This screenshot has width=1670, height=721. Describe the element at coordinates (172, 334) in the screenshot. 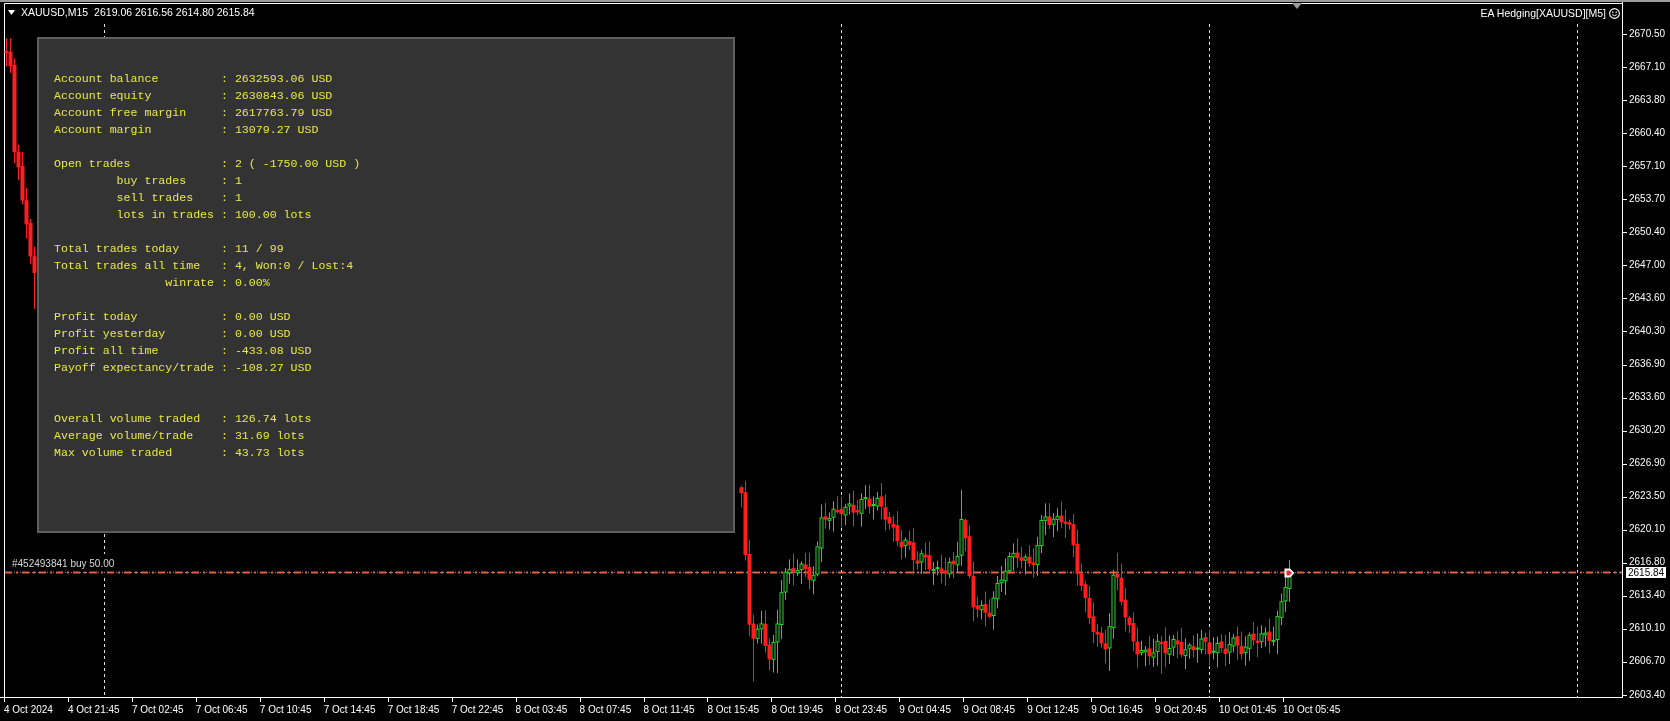

I see `statistics-line: Profit yesterday : 0.00 USD` at that location.